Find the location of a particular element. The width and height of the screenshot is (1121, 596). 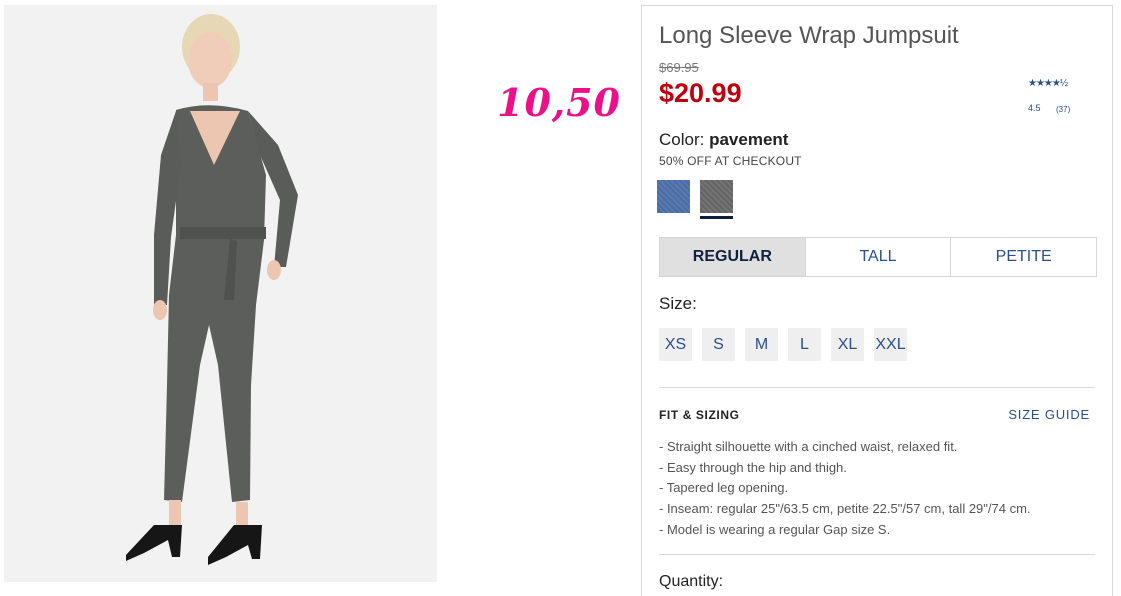

list-item: - Tapered leg opening. is located at coordinates (724, 488).